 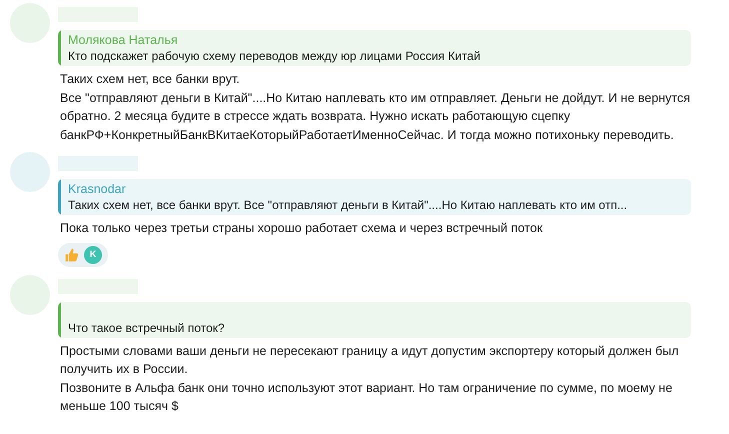 I want to click on avatar, so click(x=30, y=172).